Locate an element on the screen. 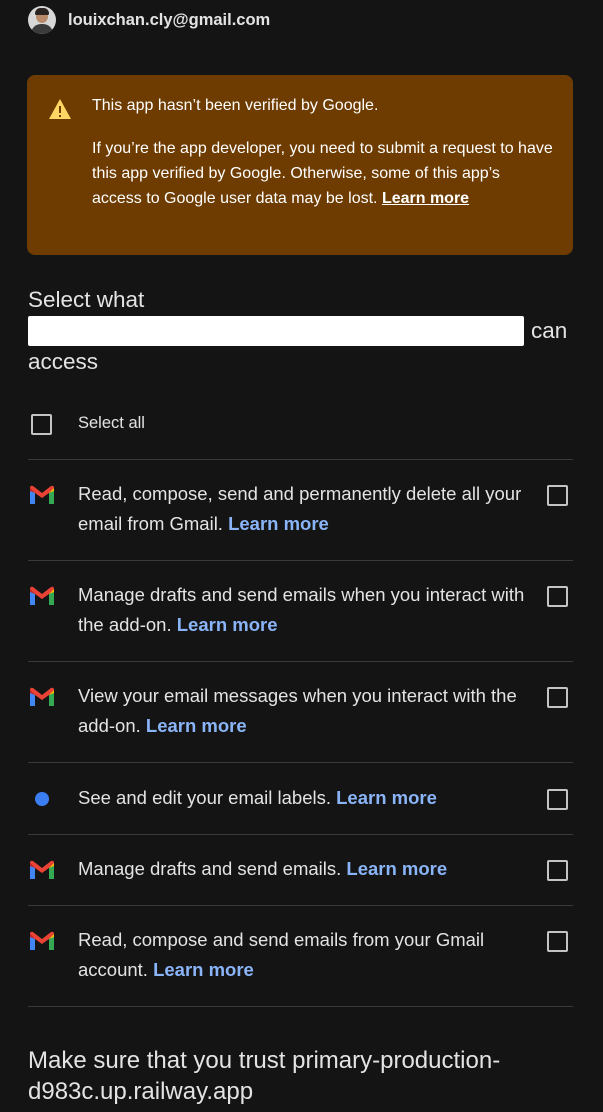 The height and width of the screenshot is (1112, 603). page-title: Select what can access is located at coordinates (302, 331).